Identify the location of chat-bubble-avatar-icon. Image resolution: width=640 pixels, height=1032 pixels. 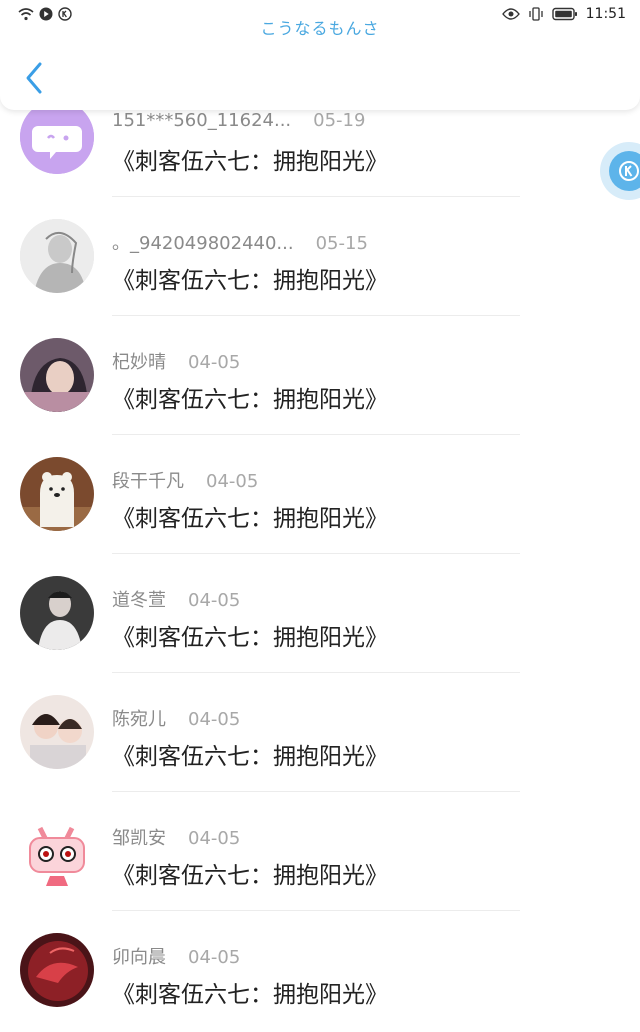
(57, 137).